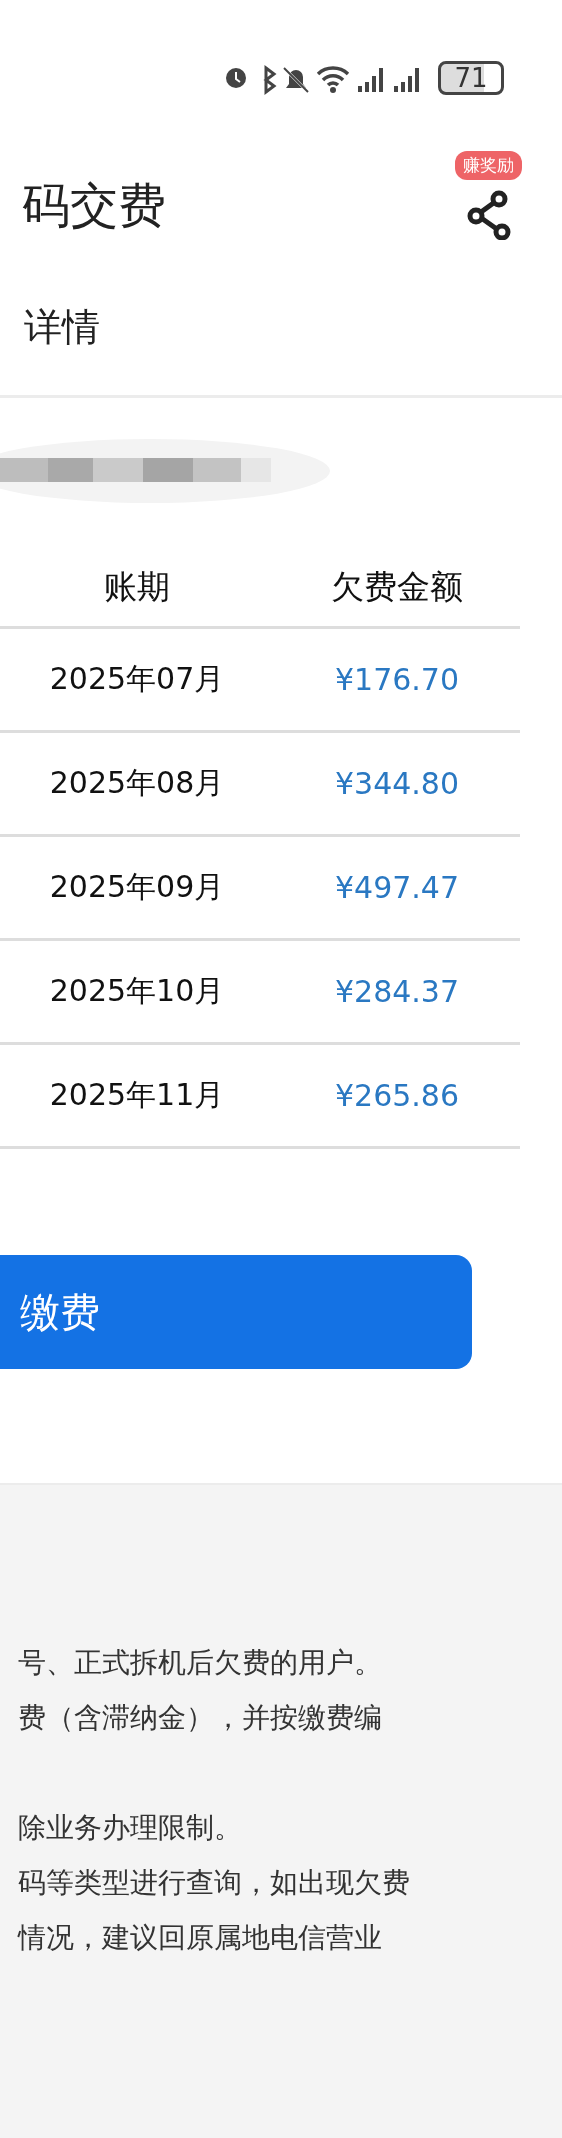  What do you see at coordinates (397, 586) in the screenshot?
I see `column-header: 欠费金额` at bounding box center [397, 586].